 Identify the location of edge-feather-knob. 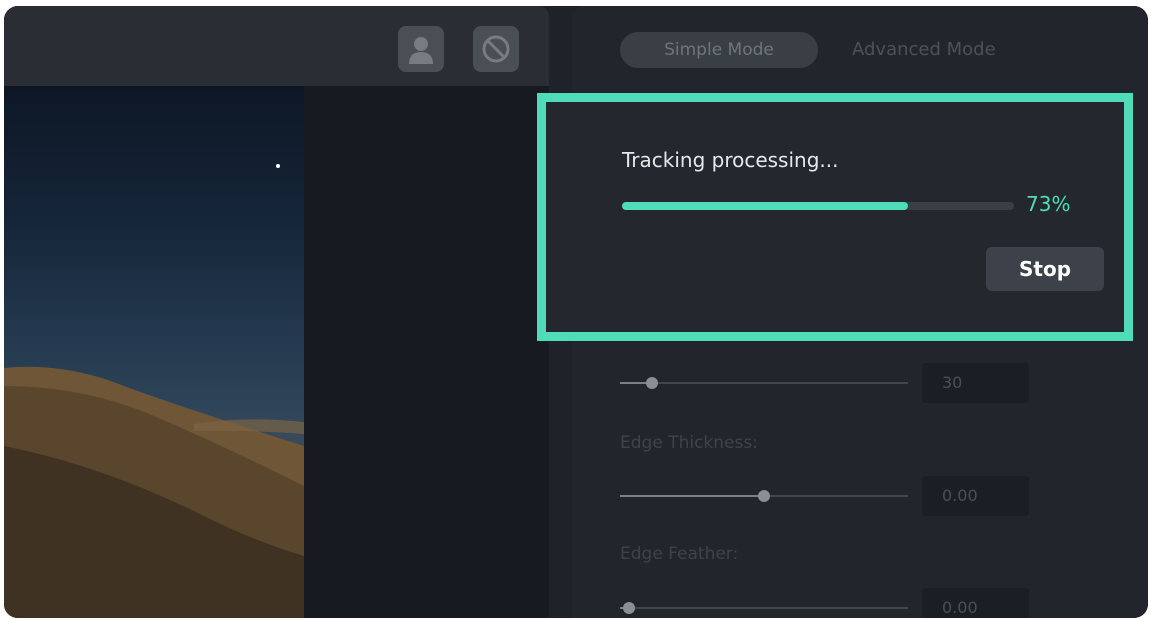
(628, 608).